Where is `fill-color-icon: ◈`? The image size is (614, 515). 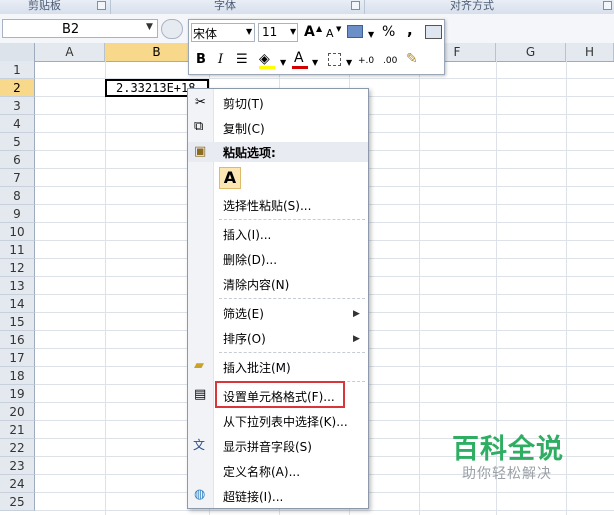
fill-color-icon: ◈ is located at coordinates (264, 59).